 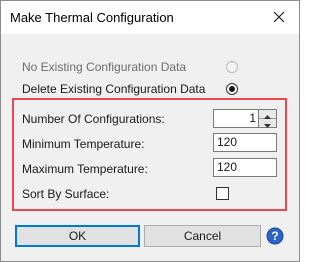 What do you see at coordinates (232, 67) in the screenshot?
I see `radio-no-existing` at bounding box center [232, 67].